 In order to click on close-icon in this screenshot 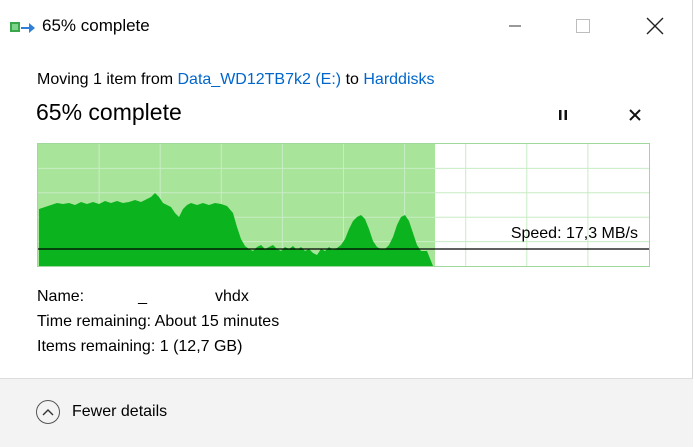, I will do `click(655, 28)`.